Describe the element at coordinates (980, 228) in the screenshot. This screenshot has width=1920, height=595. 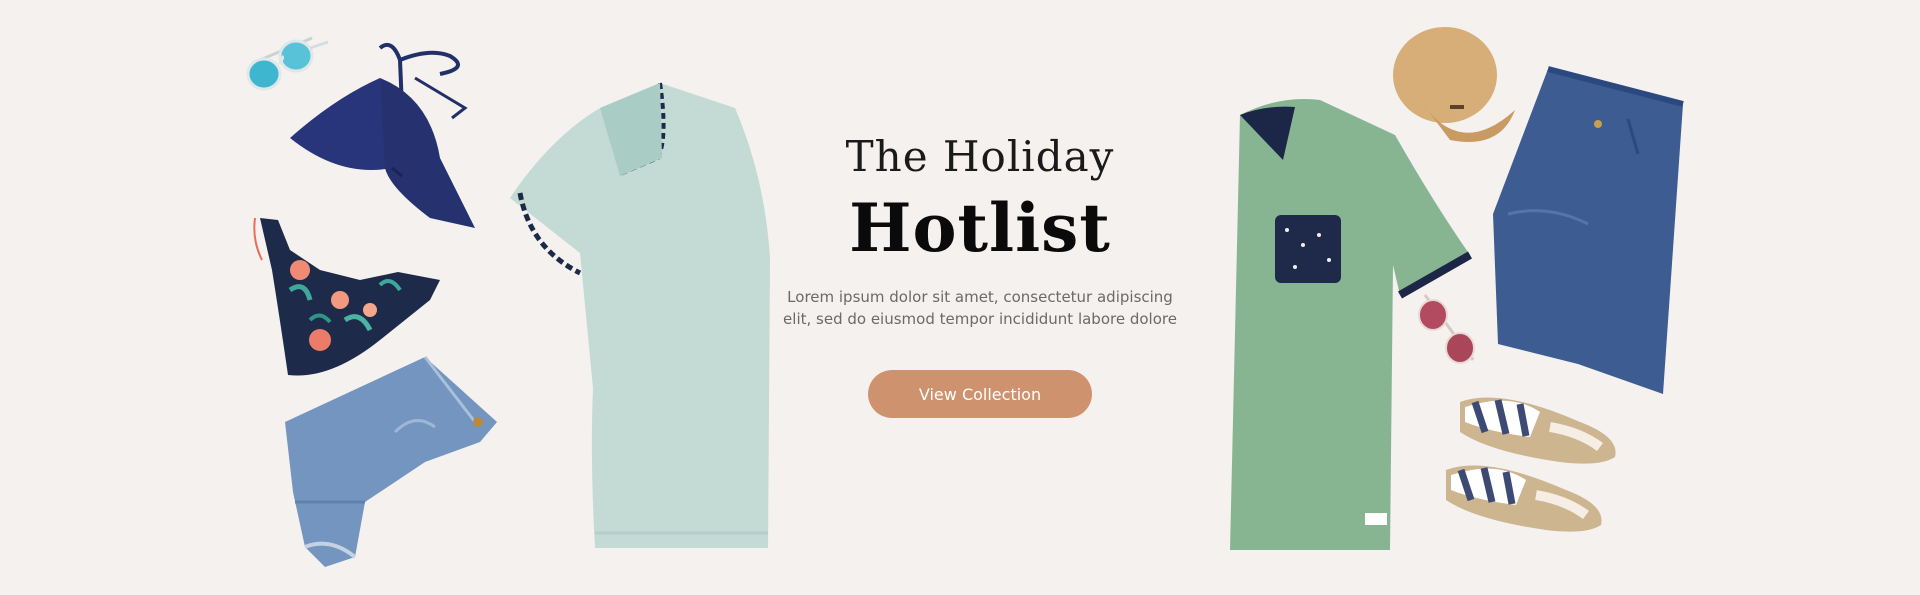
I see `hero-title: Hotlist` at that location.